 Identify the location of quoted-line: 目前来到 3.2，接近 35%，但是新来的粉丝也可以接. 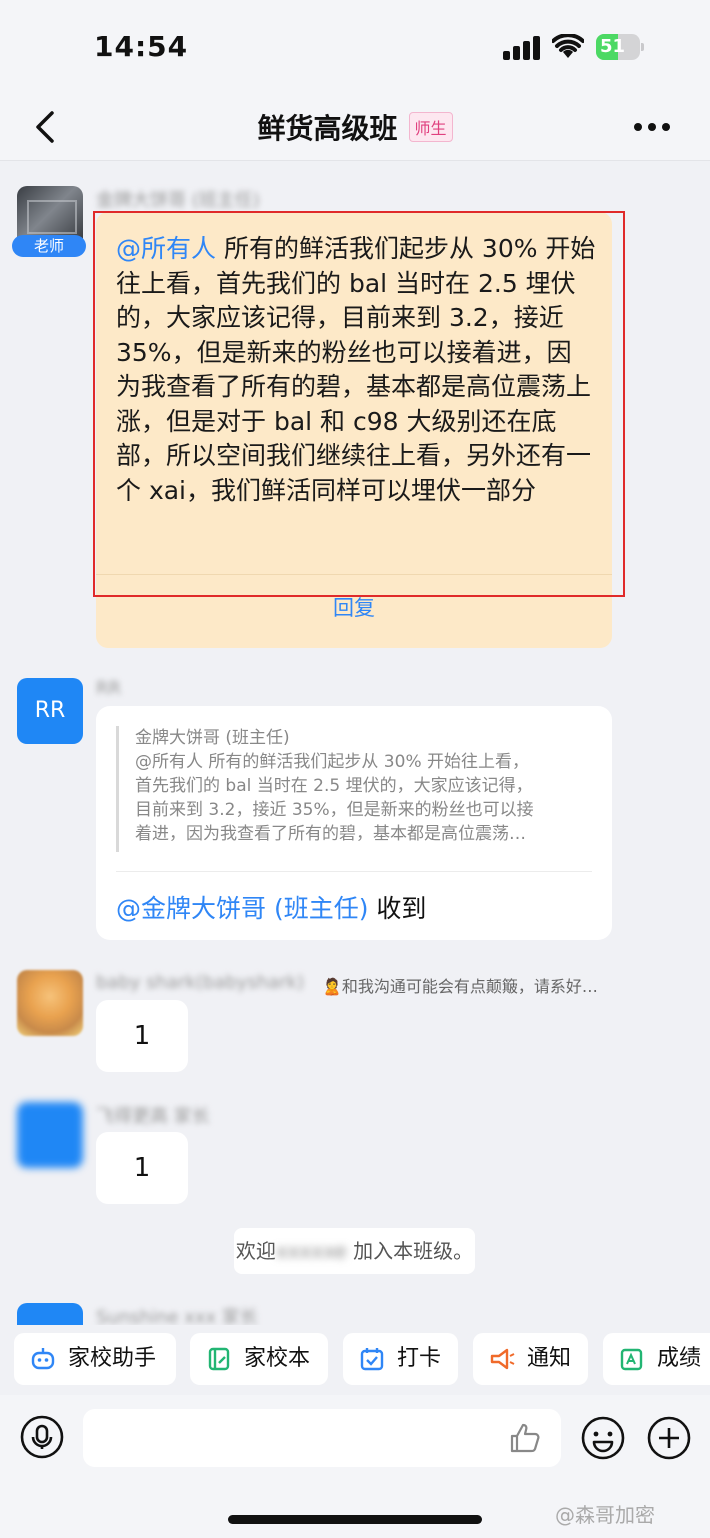
(334, 810).